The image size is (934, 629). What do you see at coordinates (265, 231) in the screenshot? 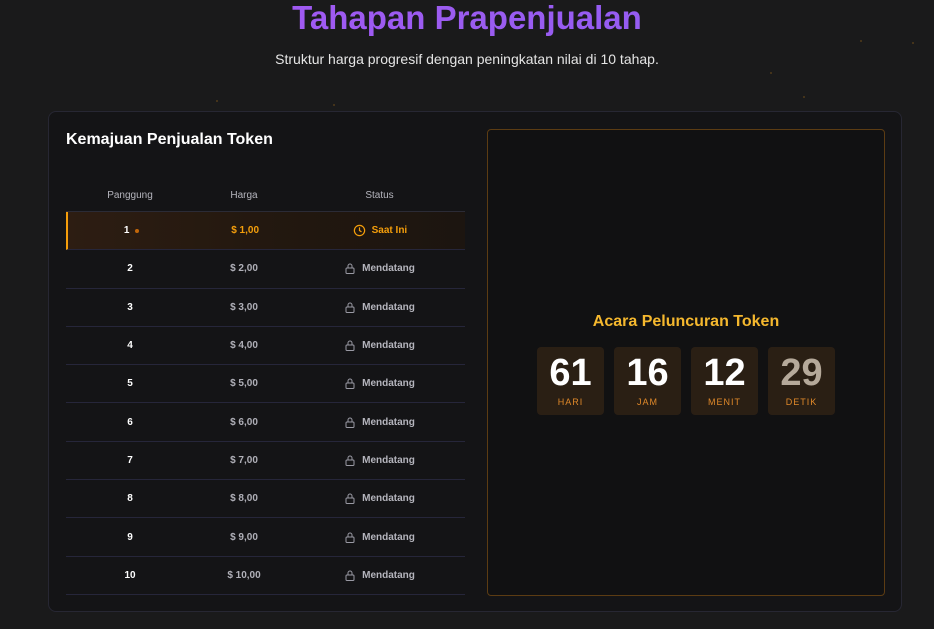
I see `table-row: 1 $ 1,00 Saat Ini` at bounding box center [265, 231].